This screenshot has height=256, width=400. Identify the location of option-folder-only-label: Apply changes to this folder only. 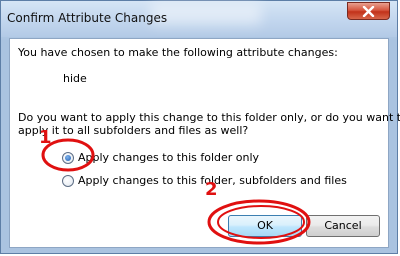
(168, 157).